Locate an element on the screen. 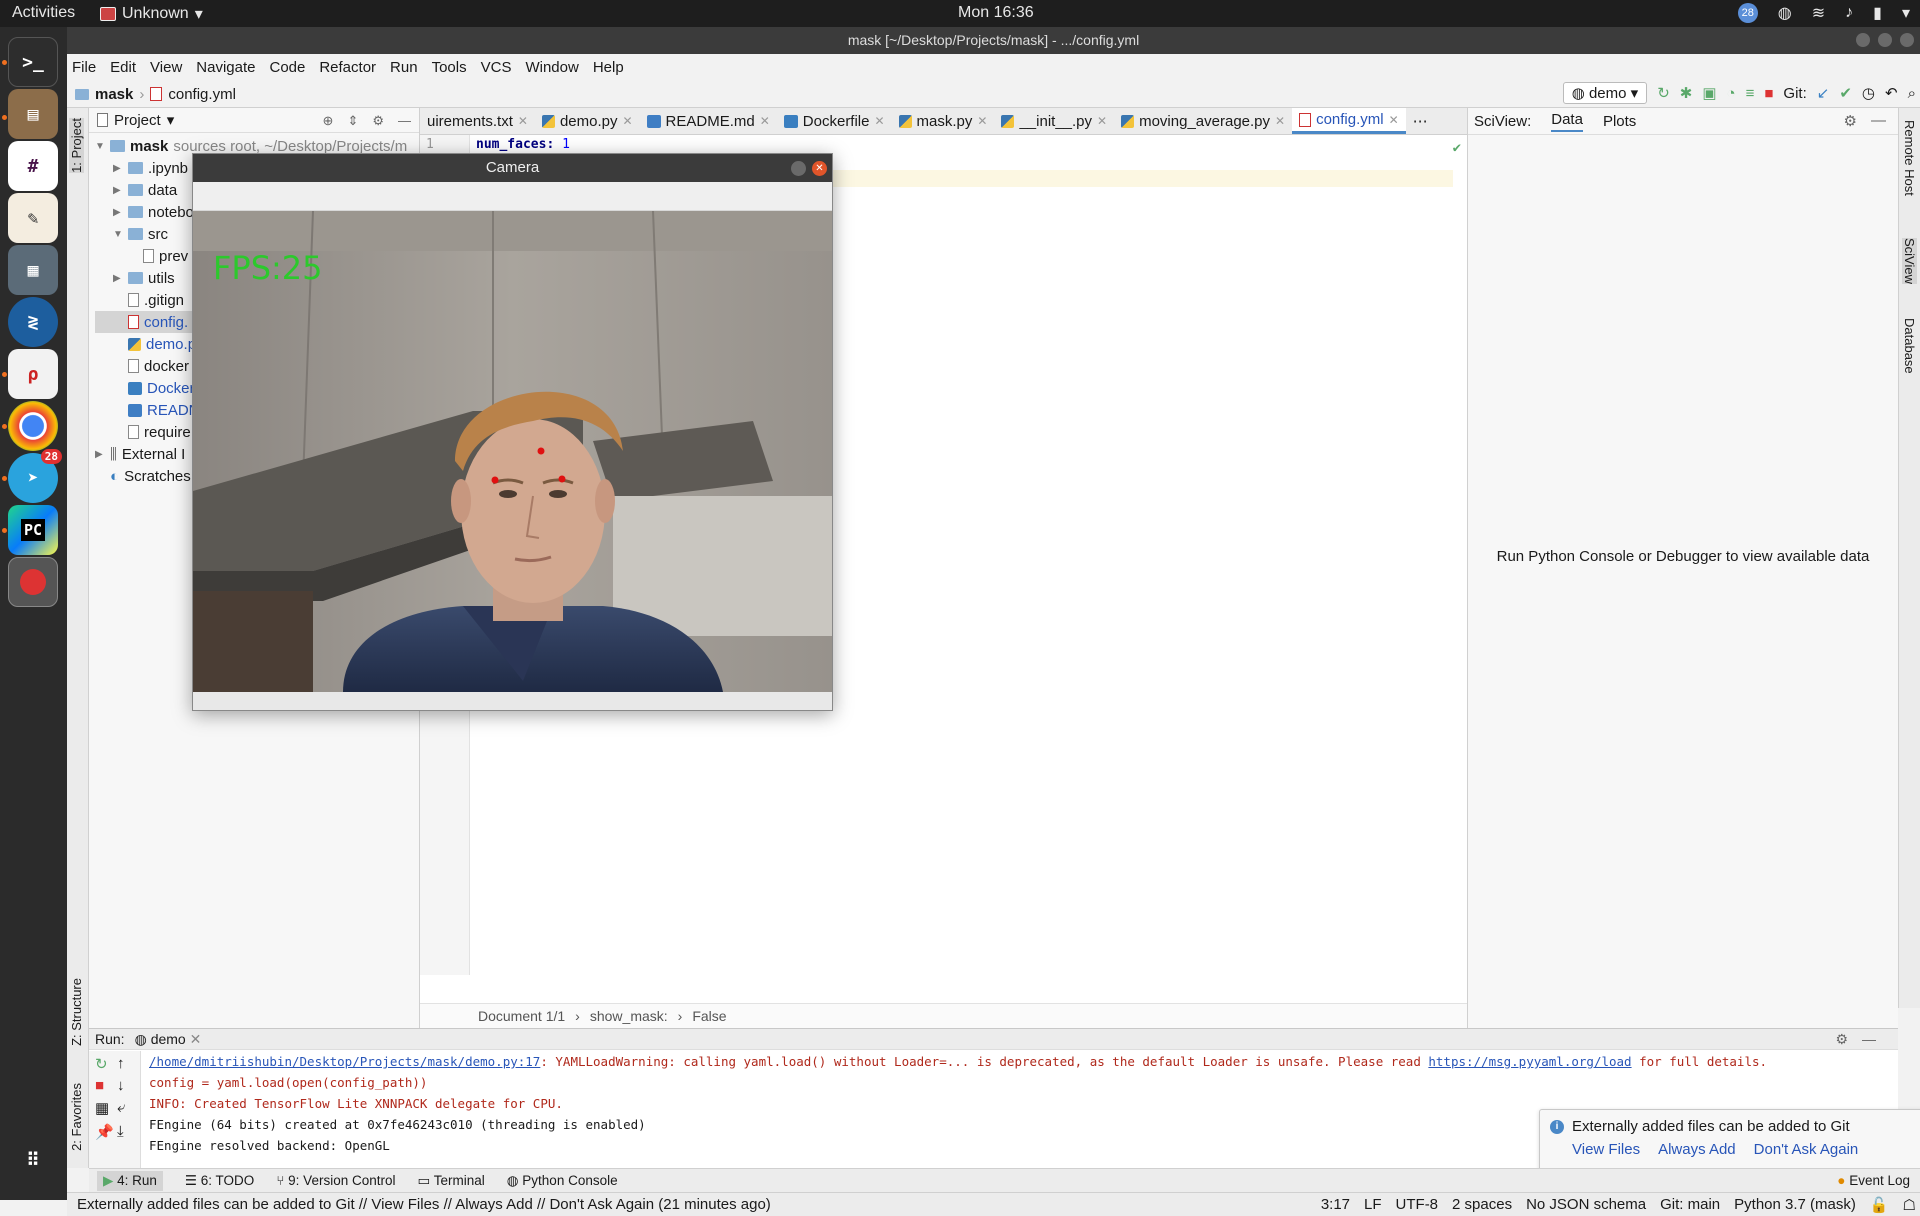 This screenshot has height=1216, width=1920. project-view-select: Project is located at coordinates (137, 120).